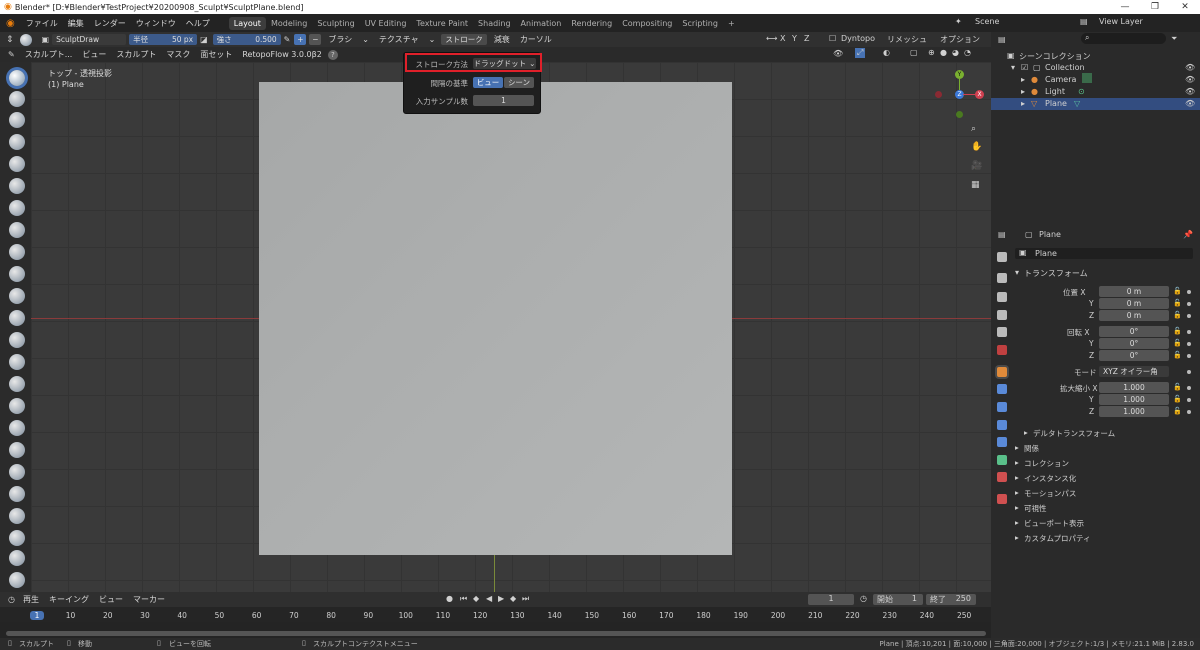 The image size is (1200, 650). I want to click on scale-z-field: 1.000, so click(1134, 411).